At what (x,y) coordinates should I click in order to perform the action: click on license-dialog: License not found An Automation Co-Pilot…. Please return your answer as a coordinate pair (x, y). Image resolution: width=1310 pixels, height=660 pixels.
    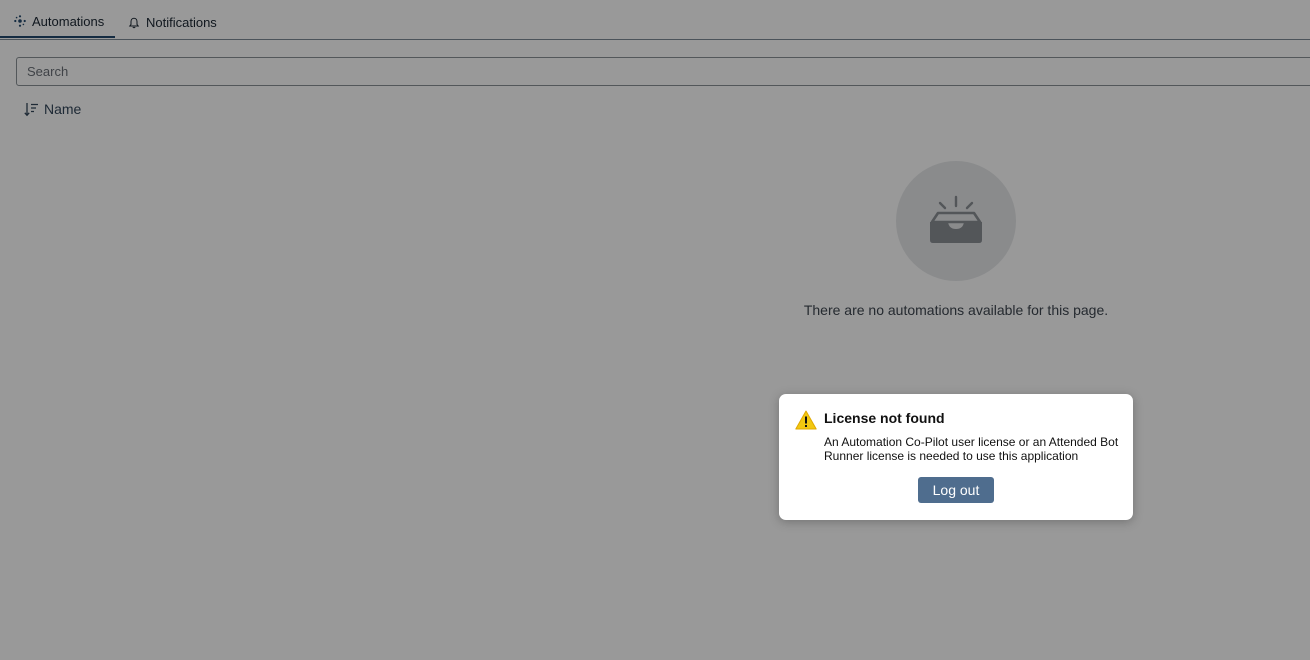
    Looking at the image, I should click on (956, 457).